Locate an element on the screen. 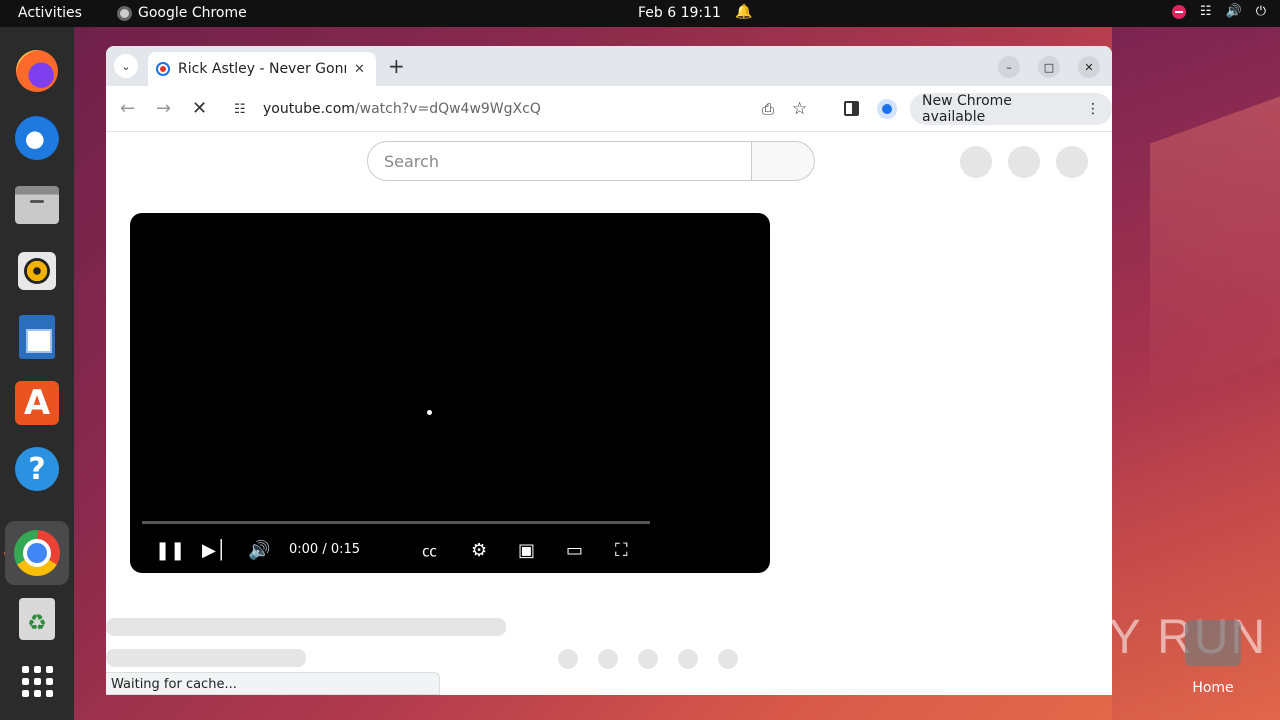 The image size is (1280, 720). update-label: New Chrome available is located at coordinates (967, 109).